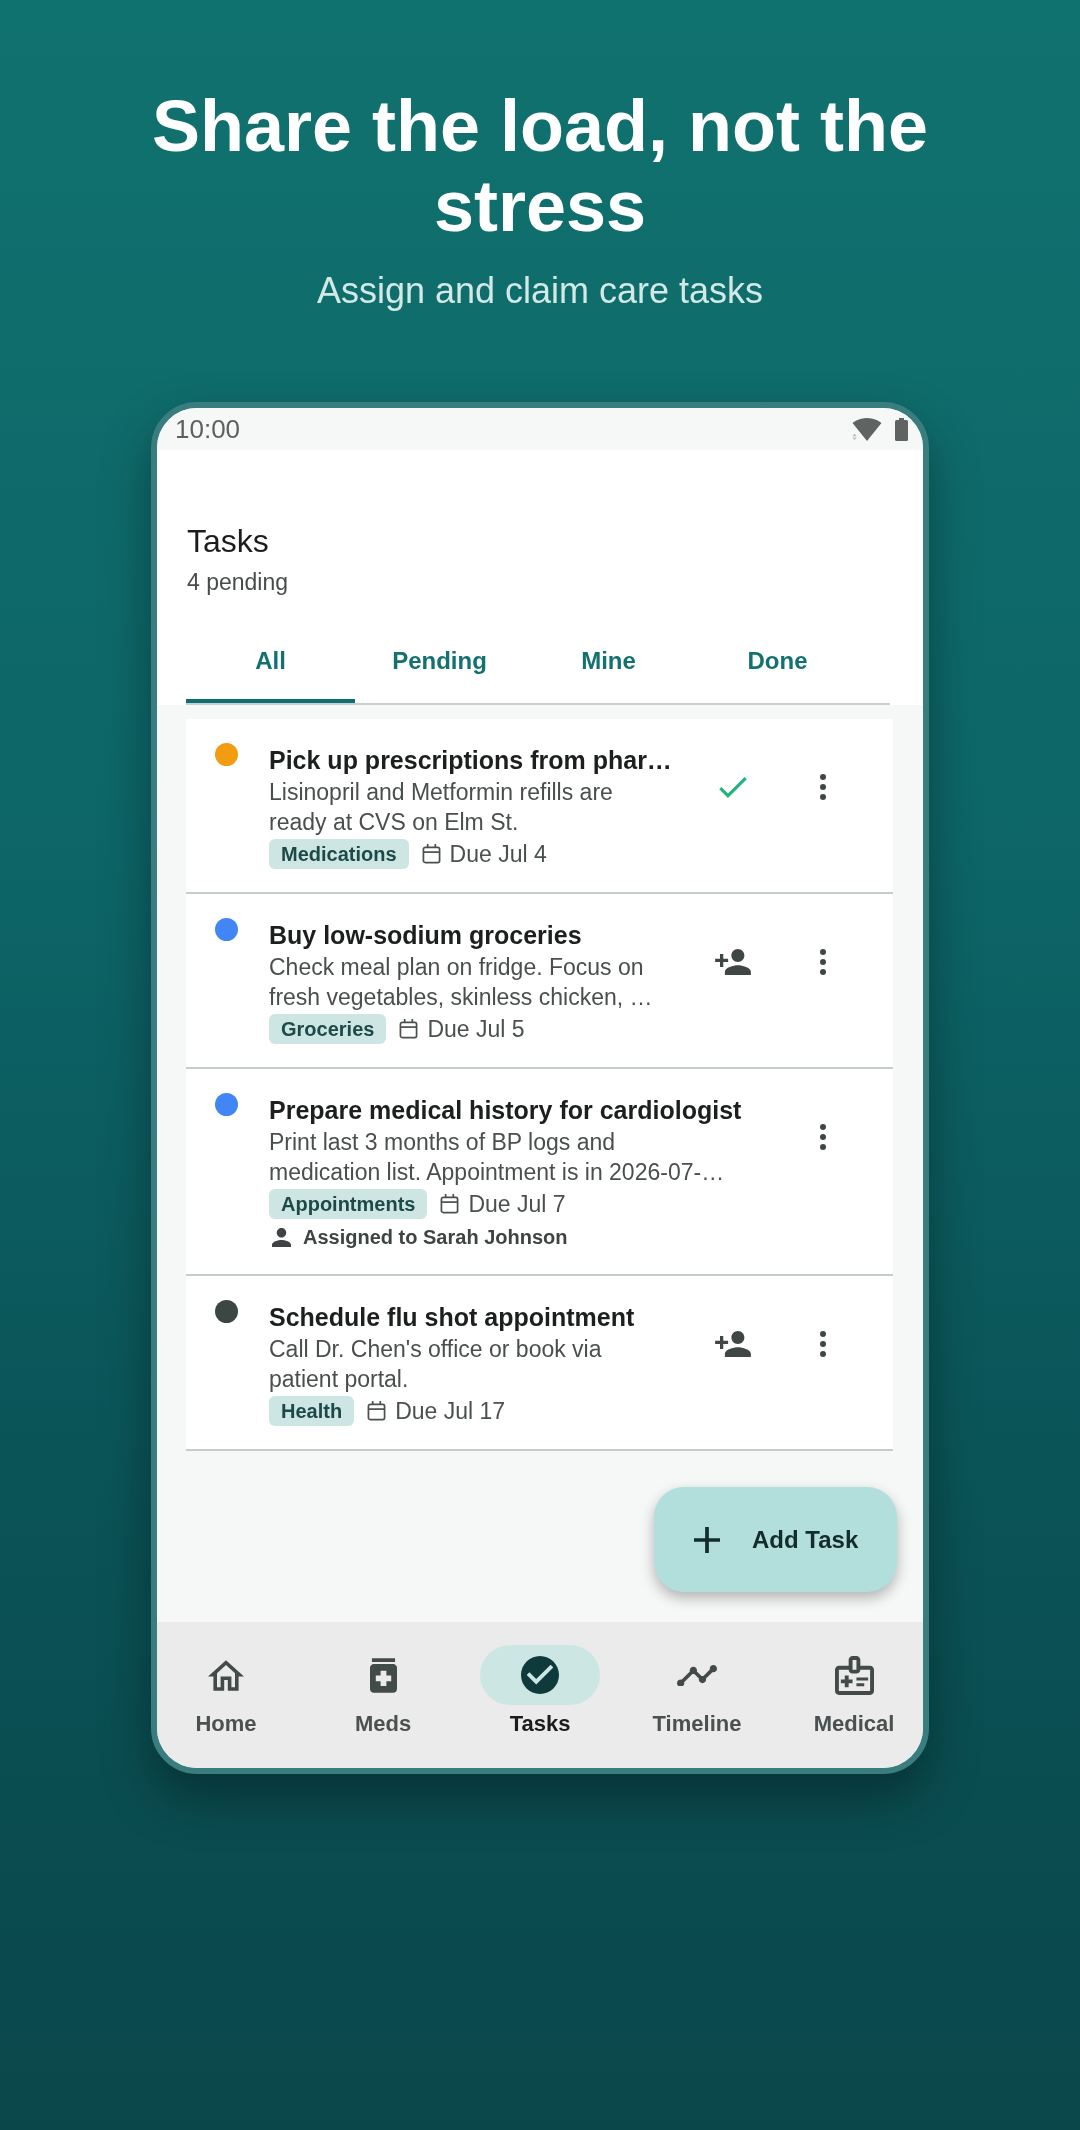  Describe the element at coordinates (238, 582) in the screenshot. I see `pending-count: 4 pending` at that location.